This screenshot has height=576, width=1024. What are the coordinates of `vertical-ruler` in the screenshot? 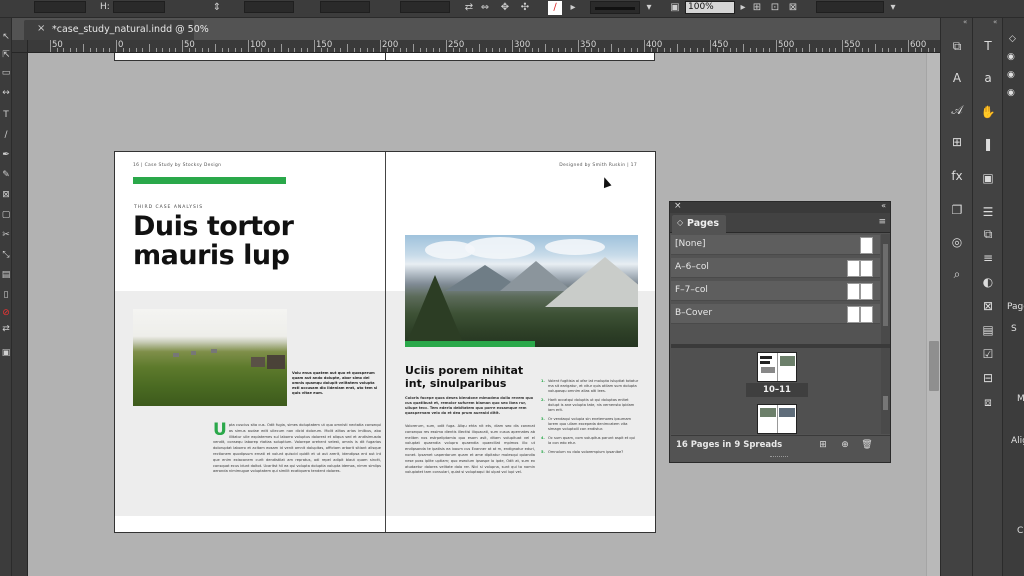 It's located at (20, 314).